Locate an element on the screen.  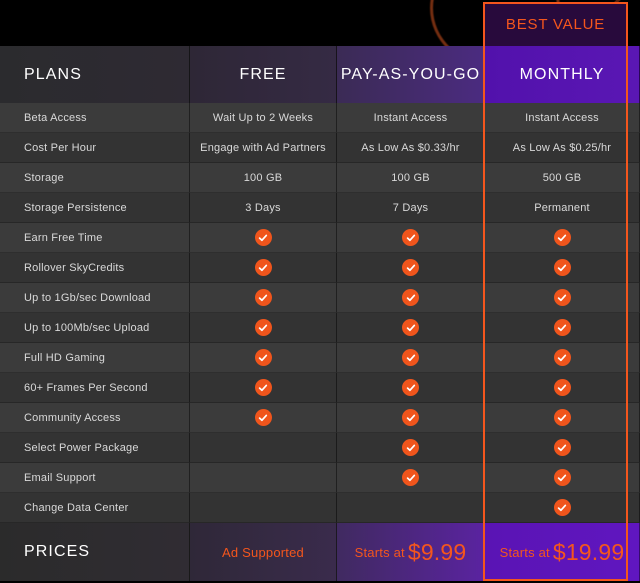
price-monthly-text: Starts at is located at coordinates (524, 552).